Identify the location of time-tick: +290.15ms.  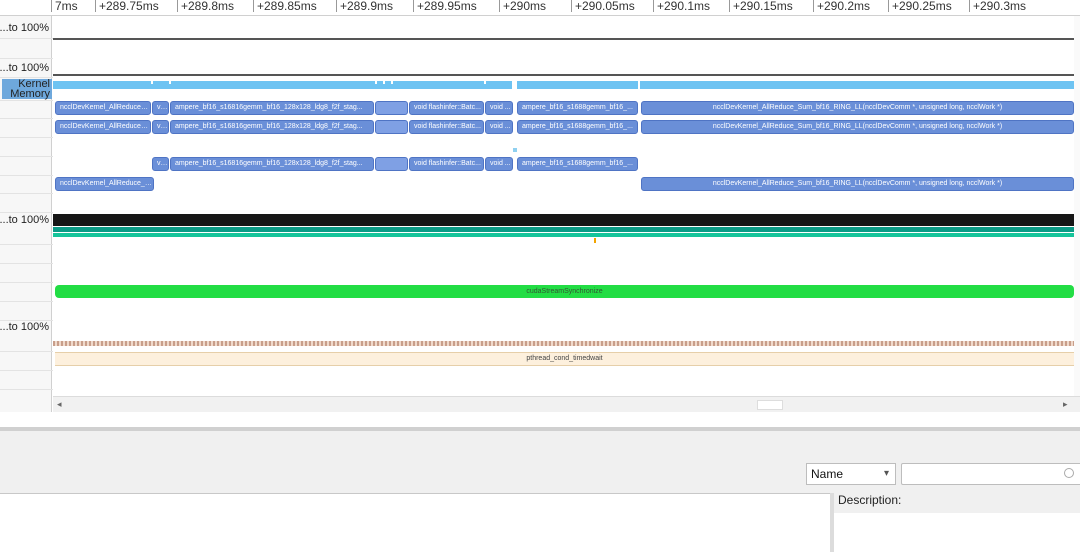
(761, 6).